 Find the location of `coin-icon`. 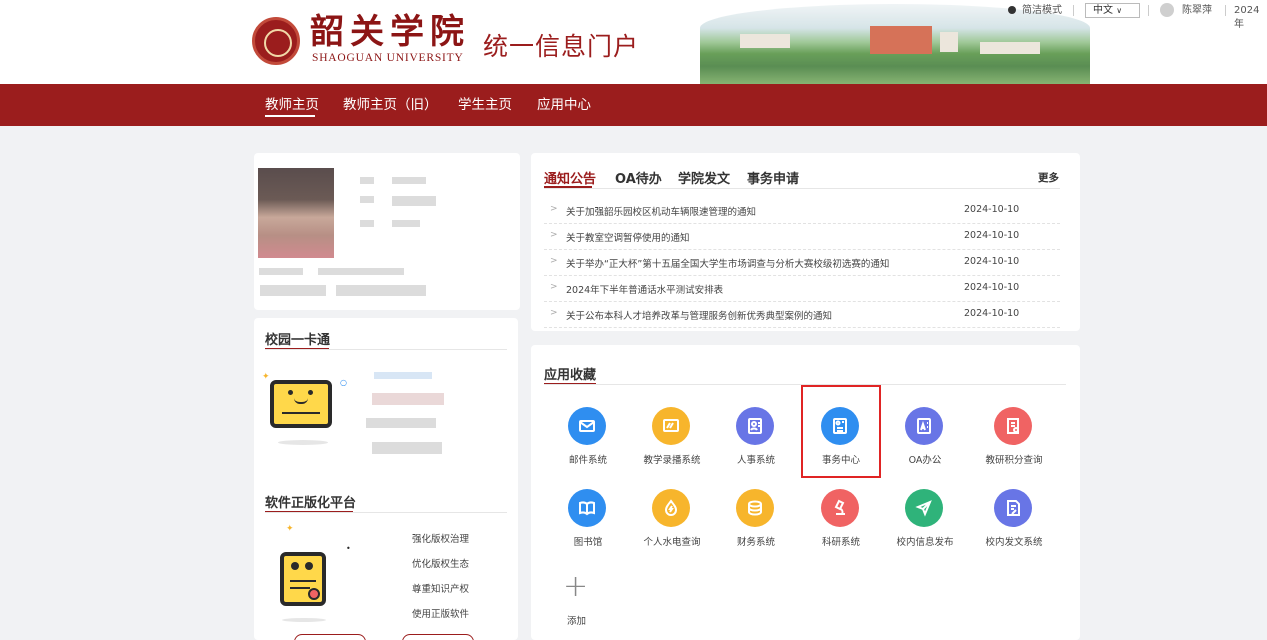

coin-icon is located at coordinates (755, 508).